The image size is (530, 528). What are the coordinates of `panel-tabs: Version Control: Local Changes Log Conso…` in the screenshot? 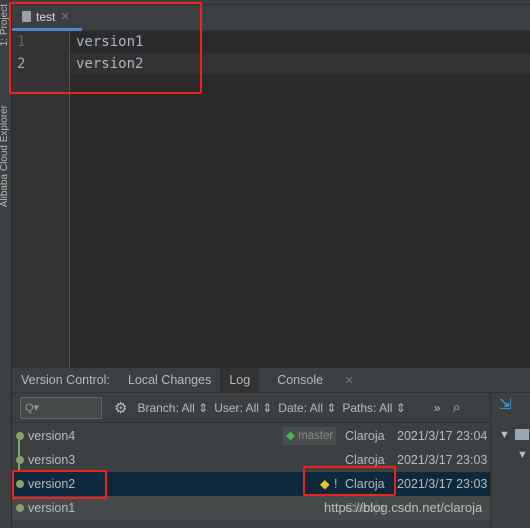 It's located at (271, 380).